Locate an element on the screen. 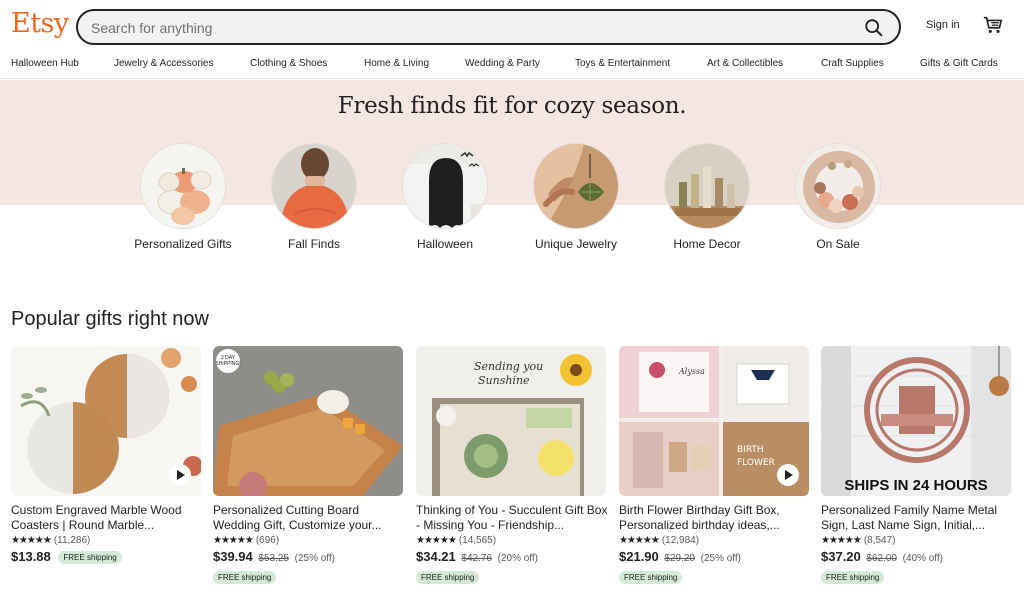 The width and height of the screenshot is (1024, 594). category-label: On Sale is located at coordinates (838, 244).